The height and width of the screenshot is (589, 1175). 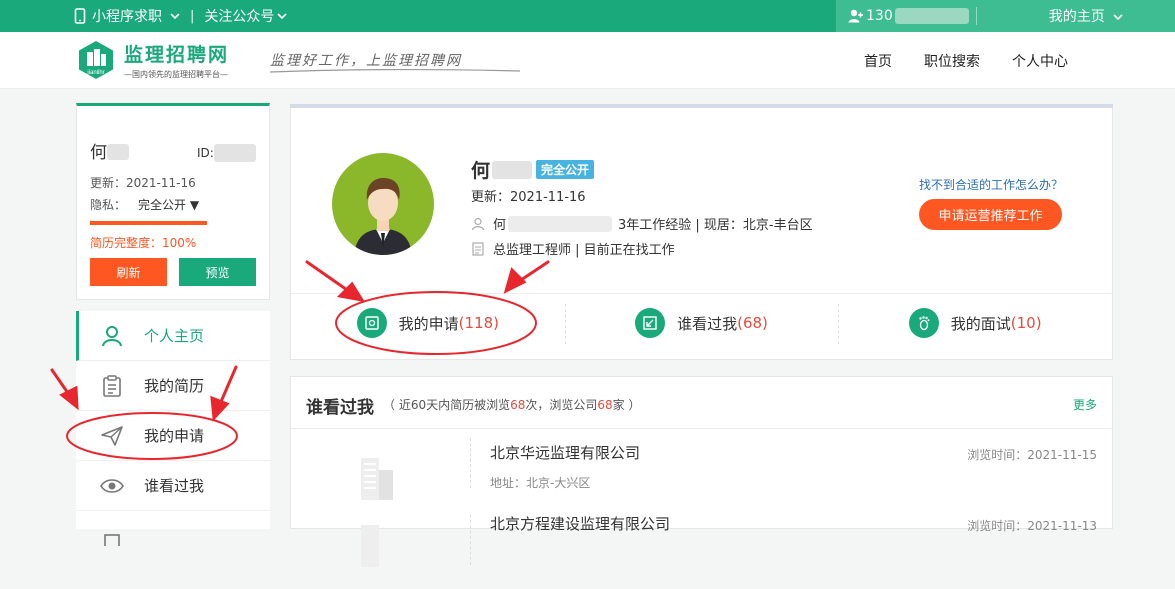 What do you see at coordinates (478, 223) in the screenshot?
I see `person-outline-icon` at bounding box center [478, 223].